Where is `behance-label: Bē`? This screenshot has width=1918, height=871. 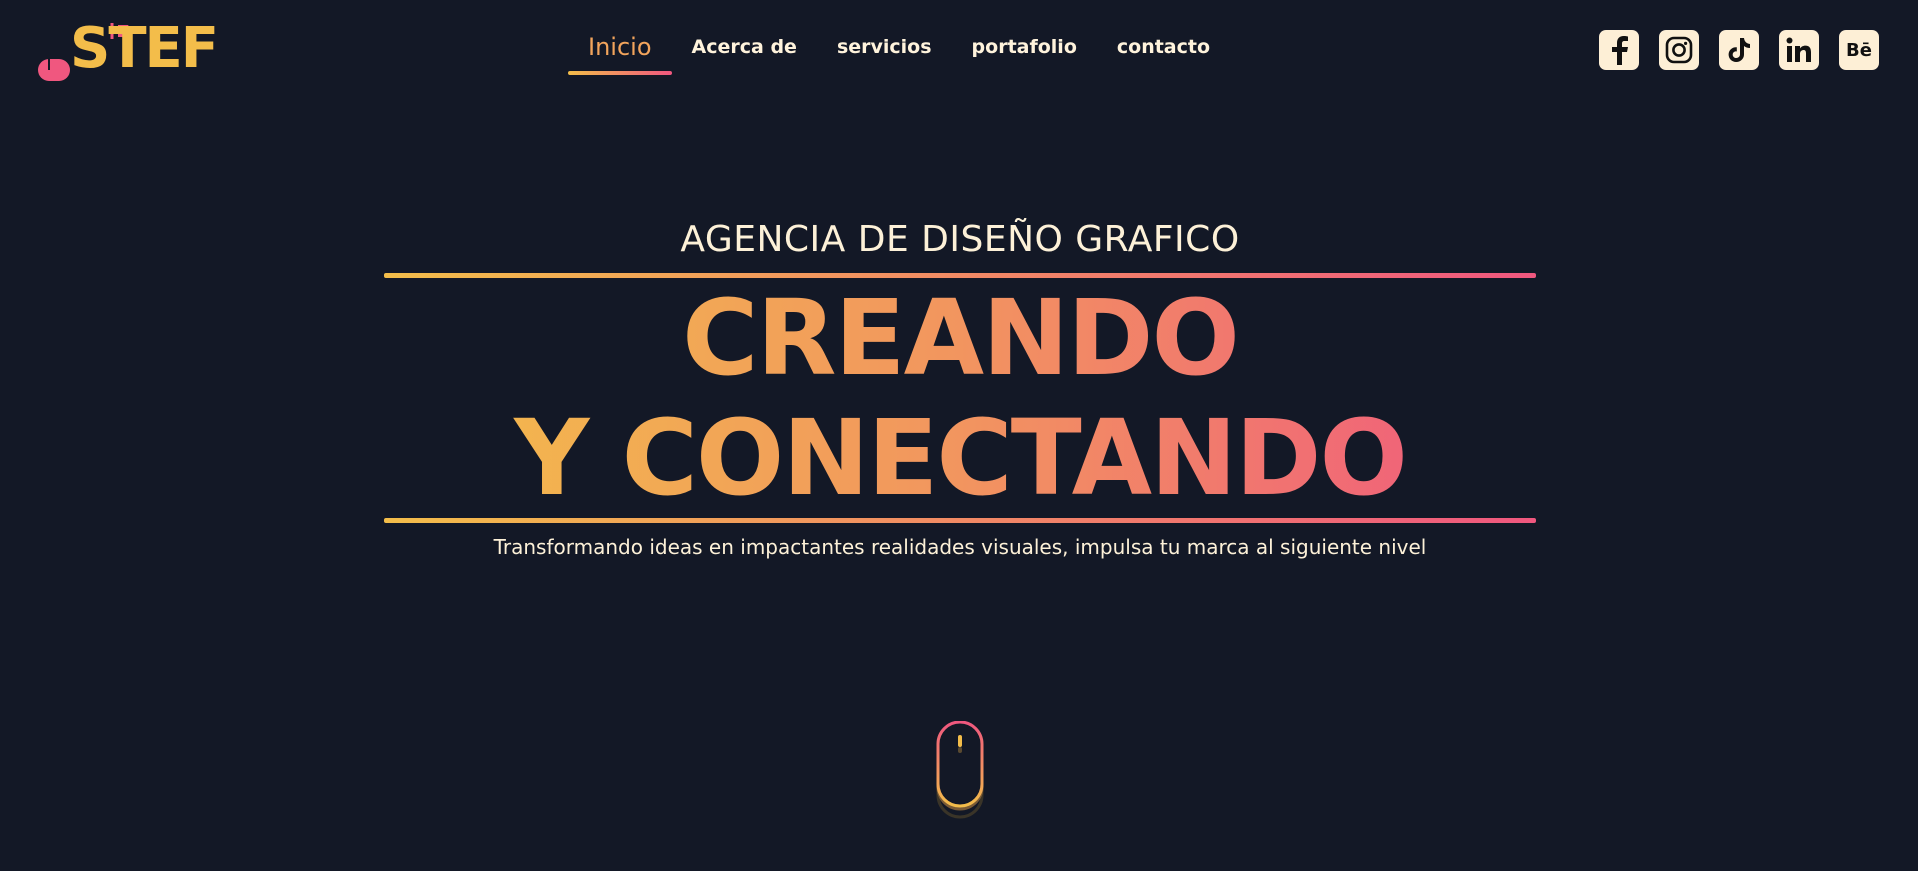 behance-label: Bē is located at coordinates (1859, 50).